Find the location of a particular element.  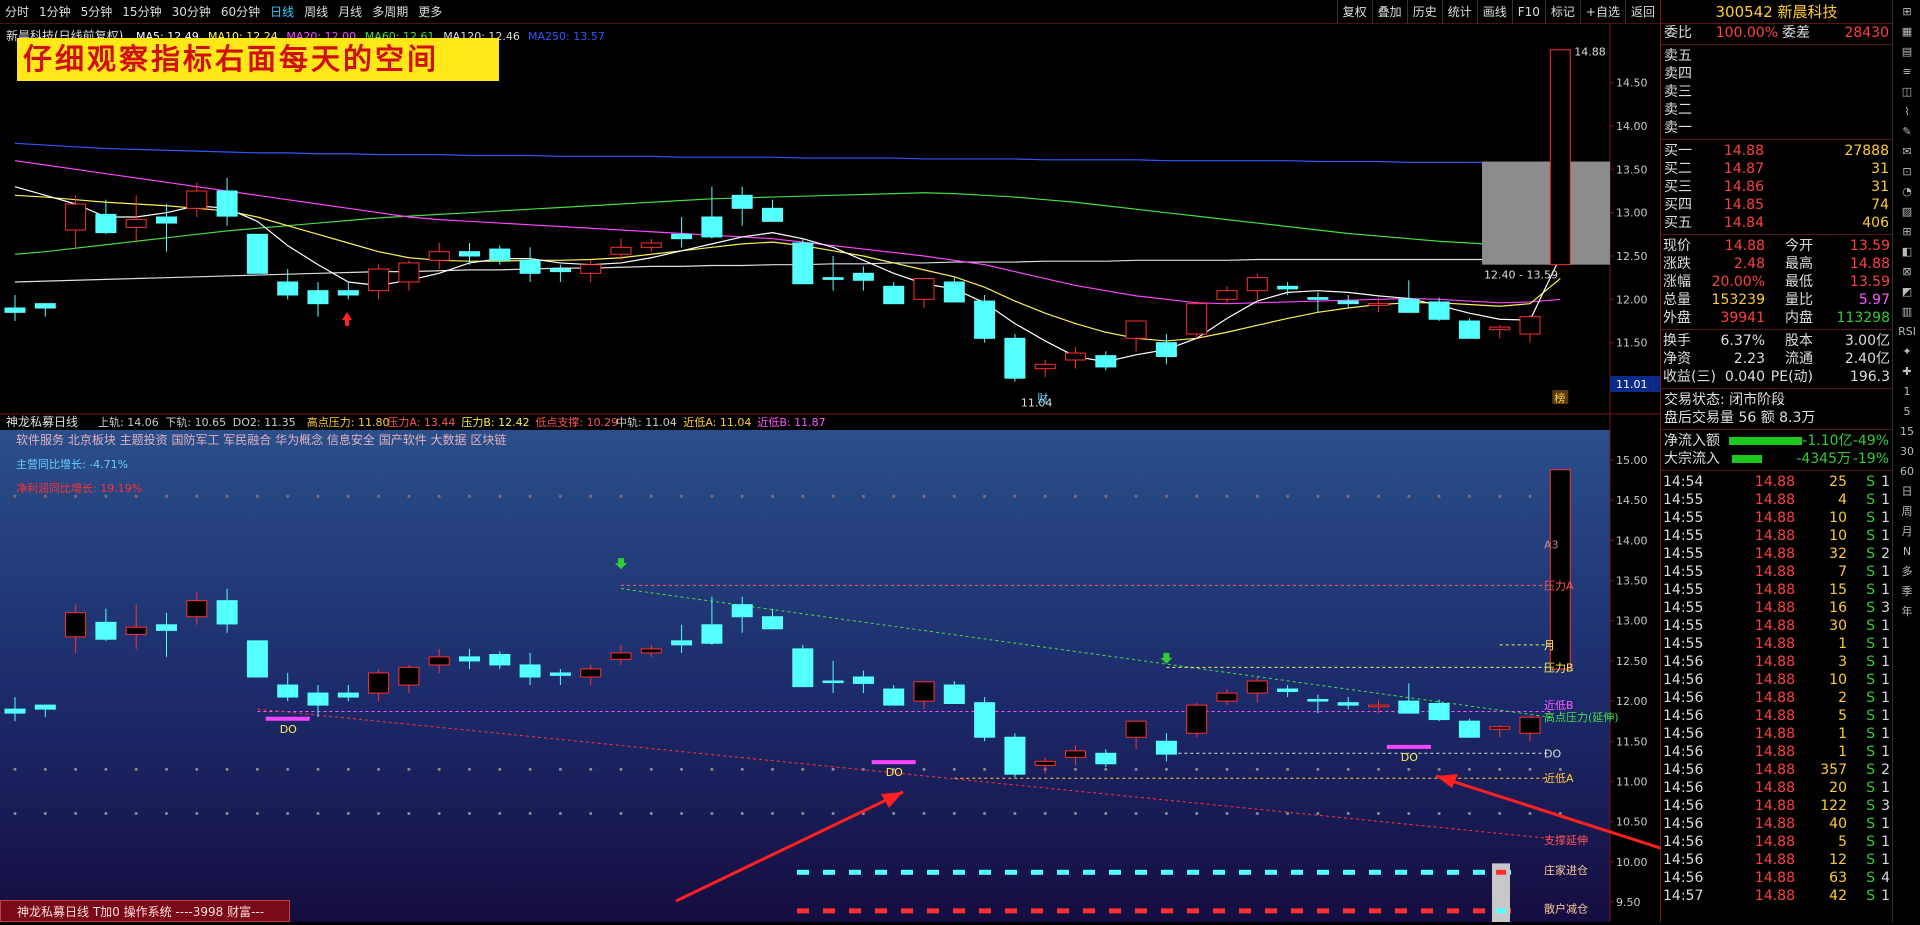

tool-button-icon: 月 is located at coordinates (1907, 532).